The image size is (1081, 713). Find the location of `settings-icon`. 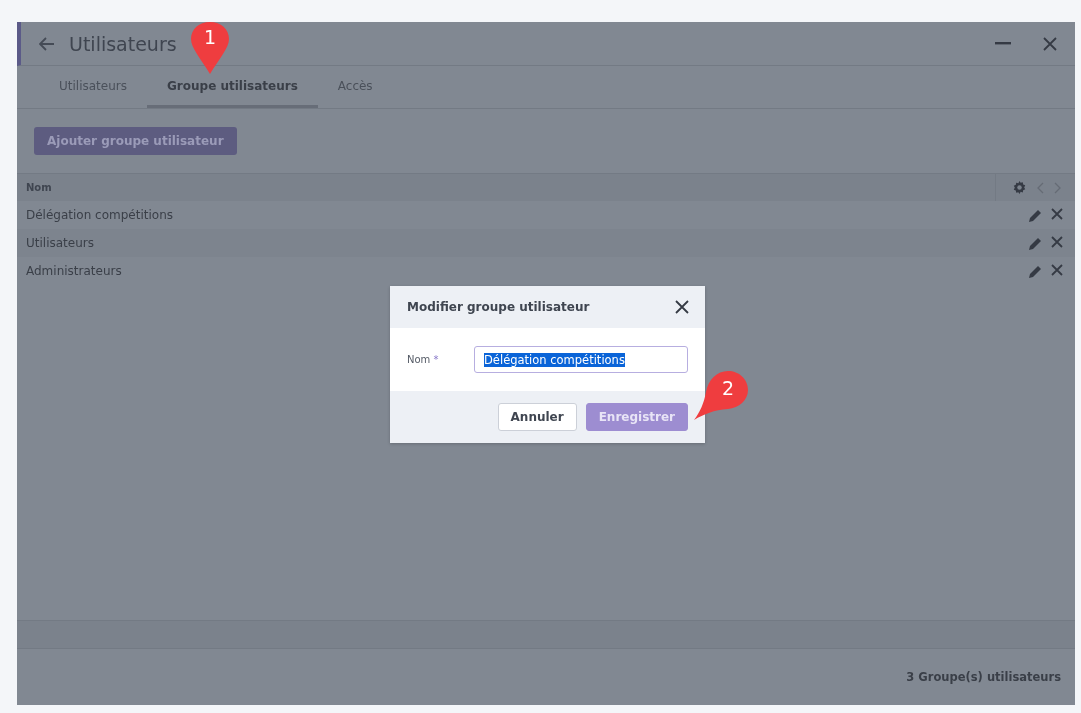

settings-icon is located at coordinates (1019, 187).